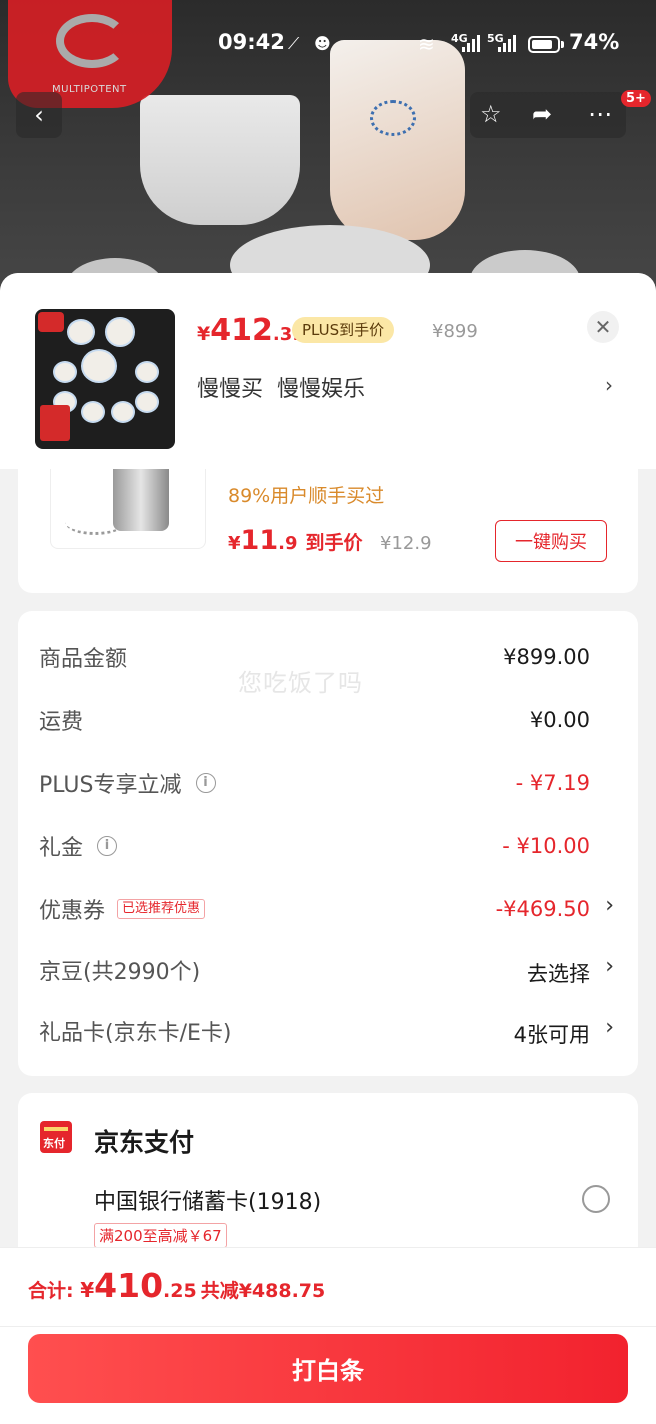 This screenshot has width=656, height=1424. I want to click on product-thumbnail, so click(105, 379).